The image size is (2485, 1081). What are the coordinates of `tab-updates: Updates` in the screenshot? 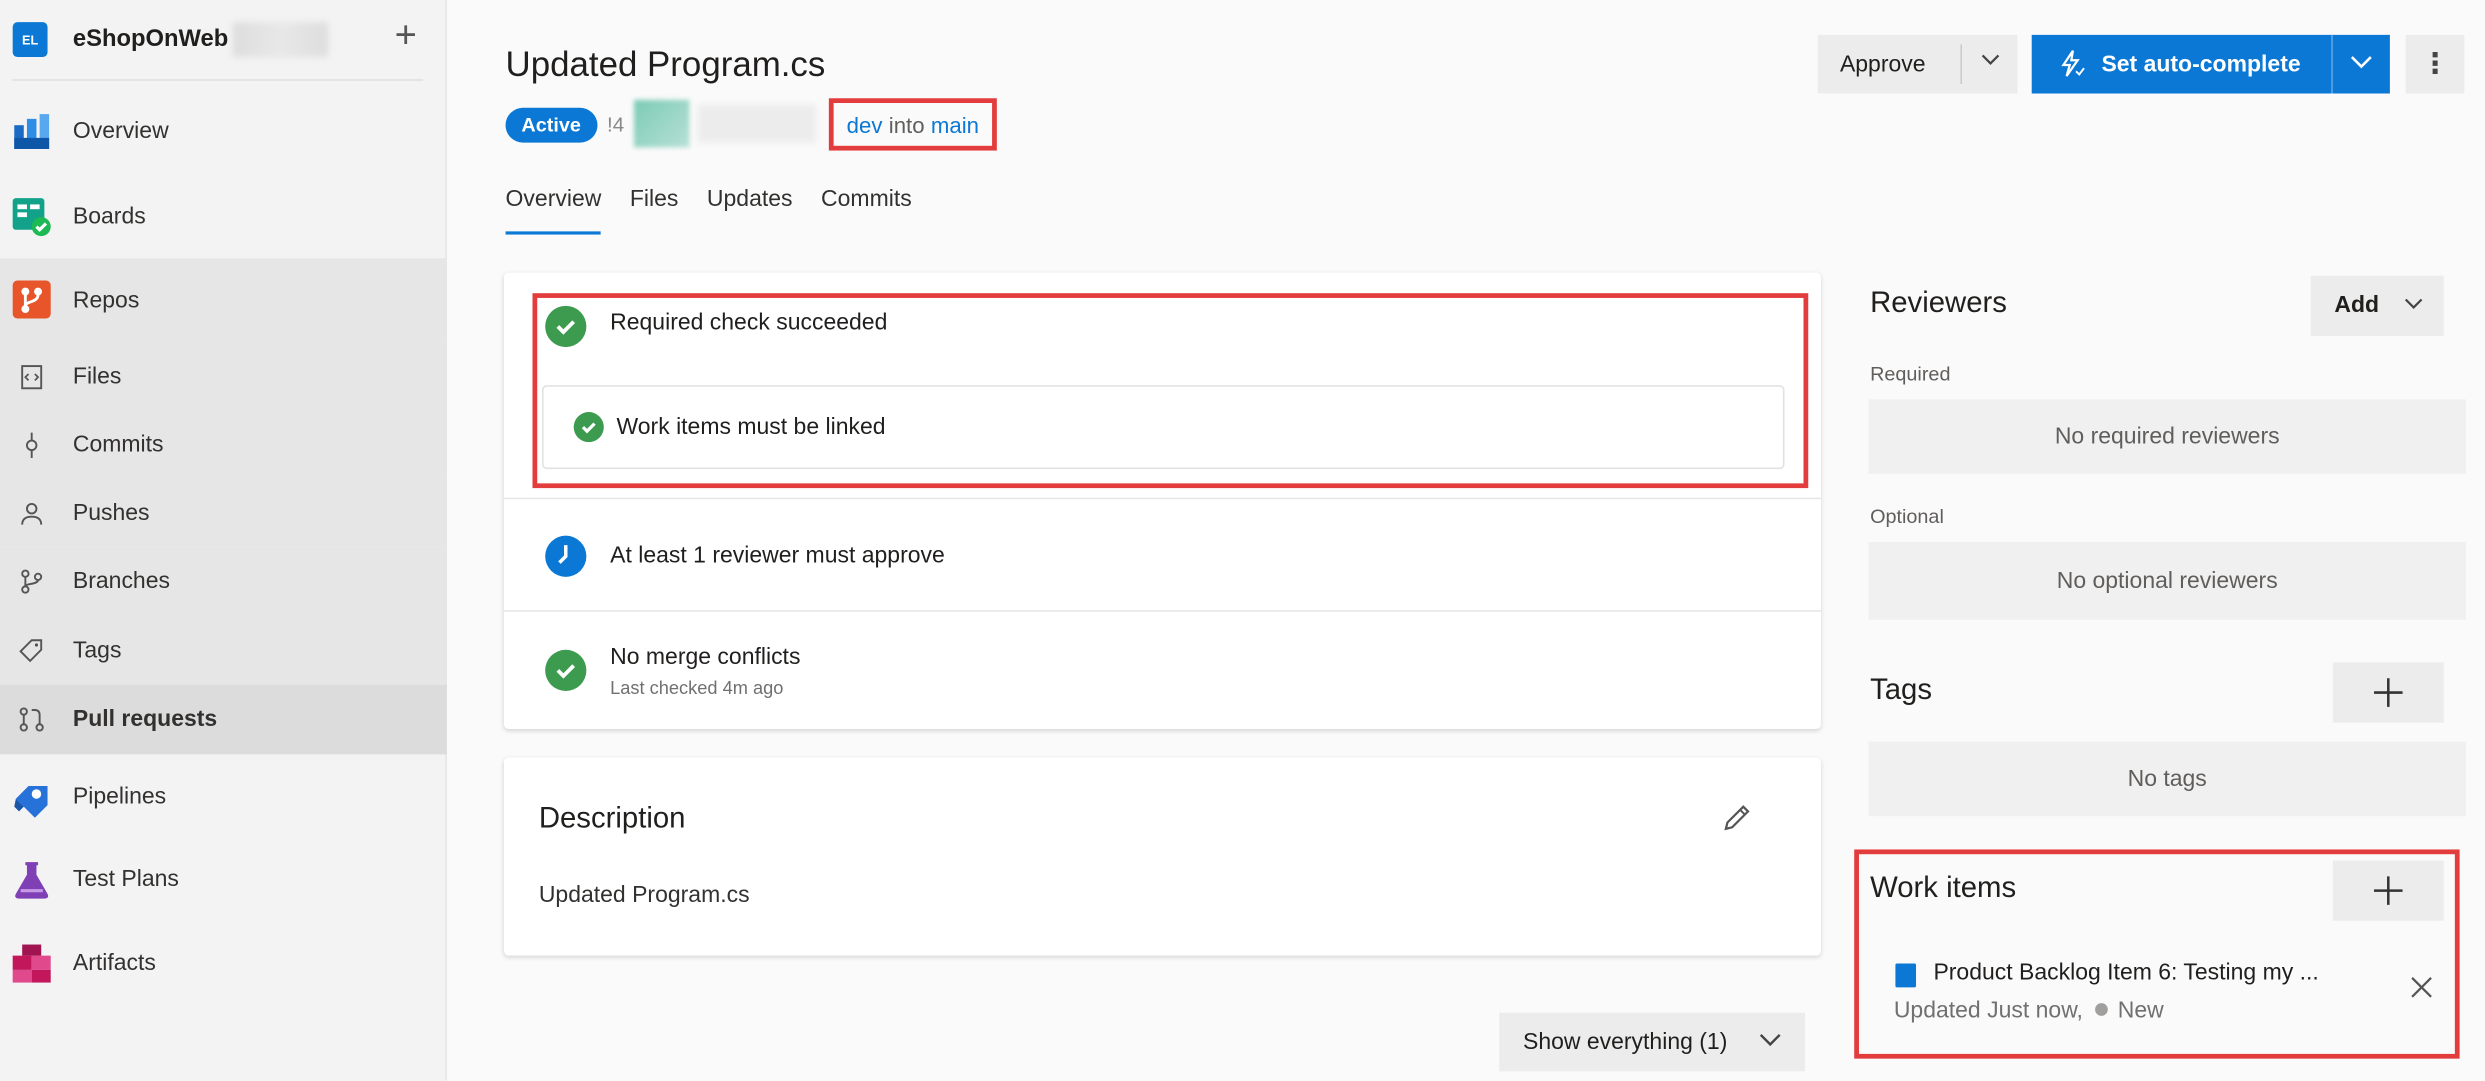 It's located at (750, 211).